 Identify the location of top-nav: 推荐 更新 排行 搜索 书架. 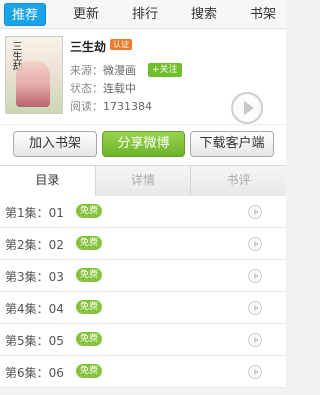
(143, 14).